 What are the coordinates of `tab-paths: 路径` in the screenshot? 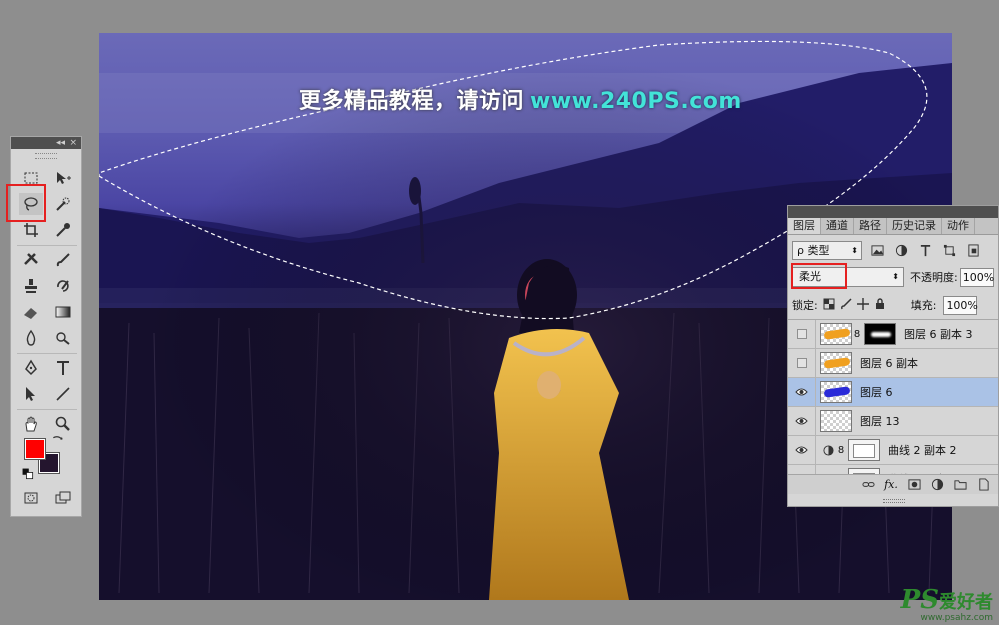 It's located at (870, 226).